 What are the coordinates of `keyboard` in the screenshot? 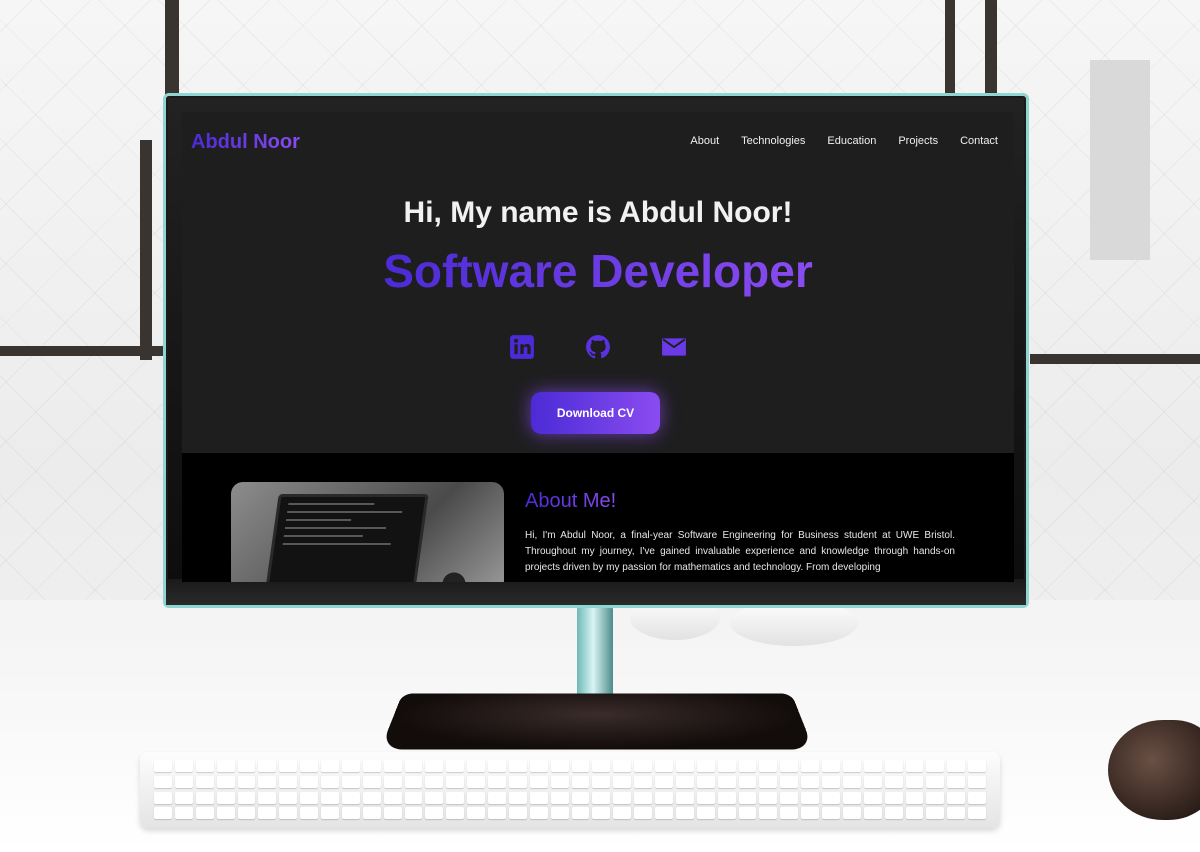 It's located at (570, 790).